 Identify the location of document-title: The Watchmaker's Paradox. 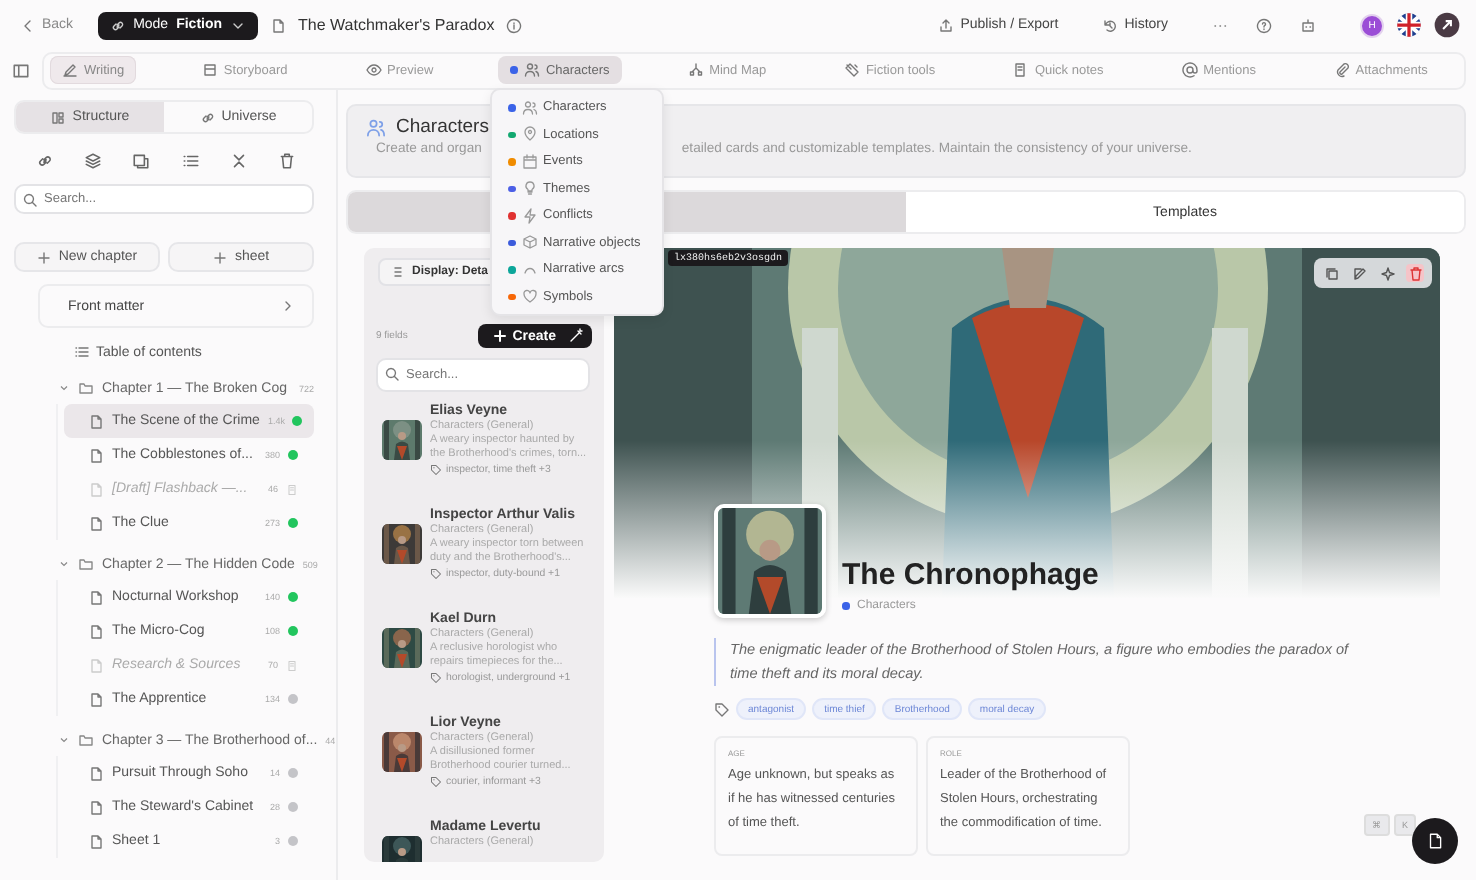
(396, 25).